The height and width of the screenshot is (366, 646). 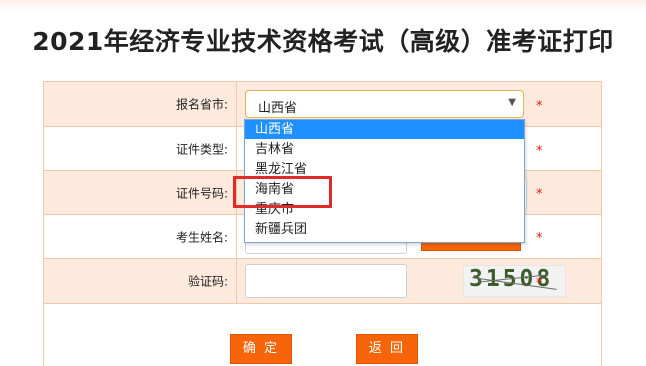 I want to click on dropdown-option: 新疆兵团, so click(x=384, y=229).